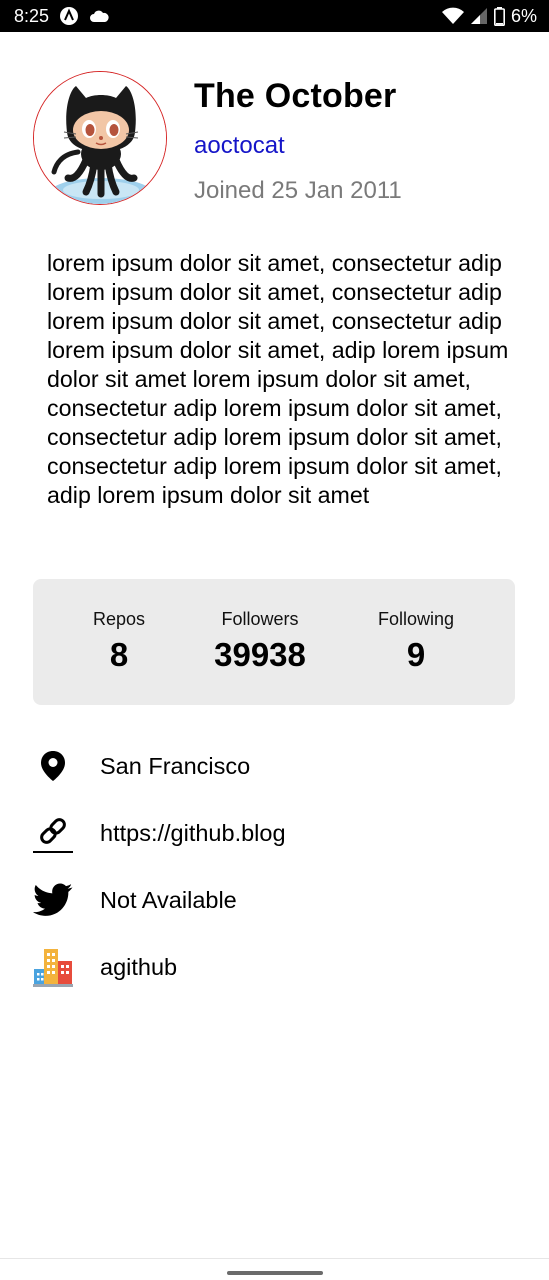  What do you see at coordinates (523, 15) in the screenshot?
I see `battery-percent: 6%` at bounding box center [523, 15].